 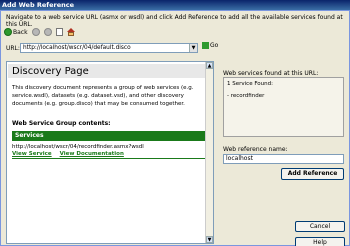 I want to click on back-button: Back, so click(x=16, y=32).